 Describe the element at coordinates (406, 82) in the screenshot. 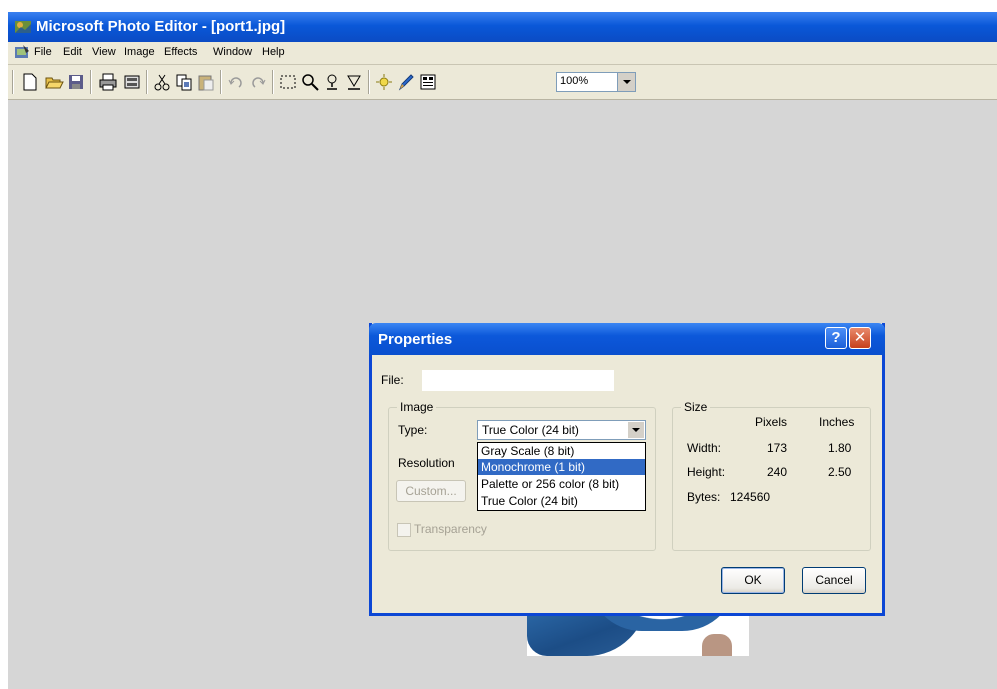

I see `pen-icon` at that location.